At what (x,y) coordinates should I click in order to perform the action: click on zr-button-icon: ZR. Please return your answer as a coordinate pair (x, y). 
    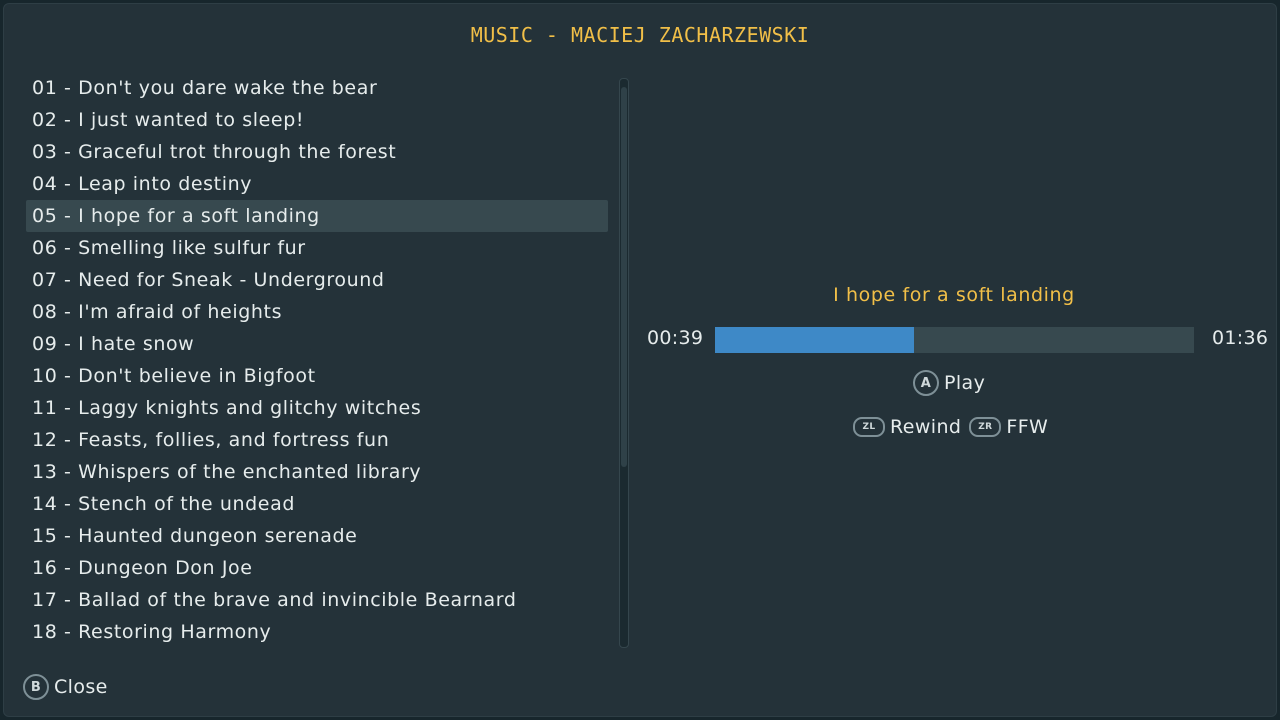
    Looking at the image, I should click on (985, 427).